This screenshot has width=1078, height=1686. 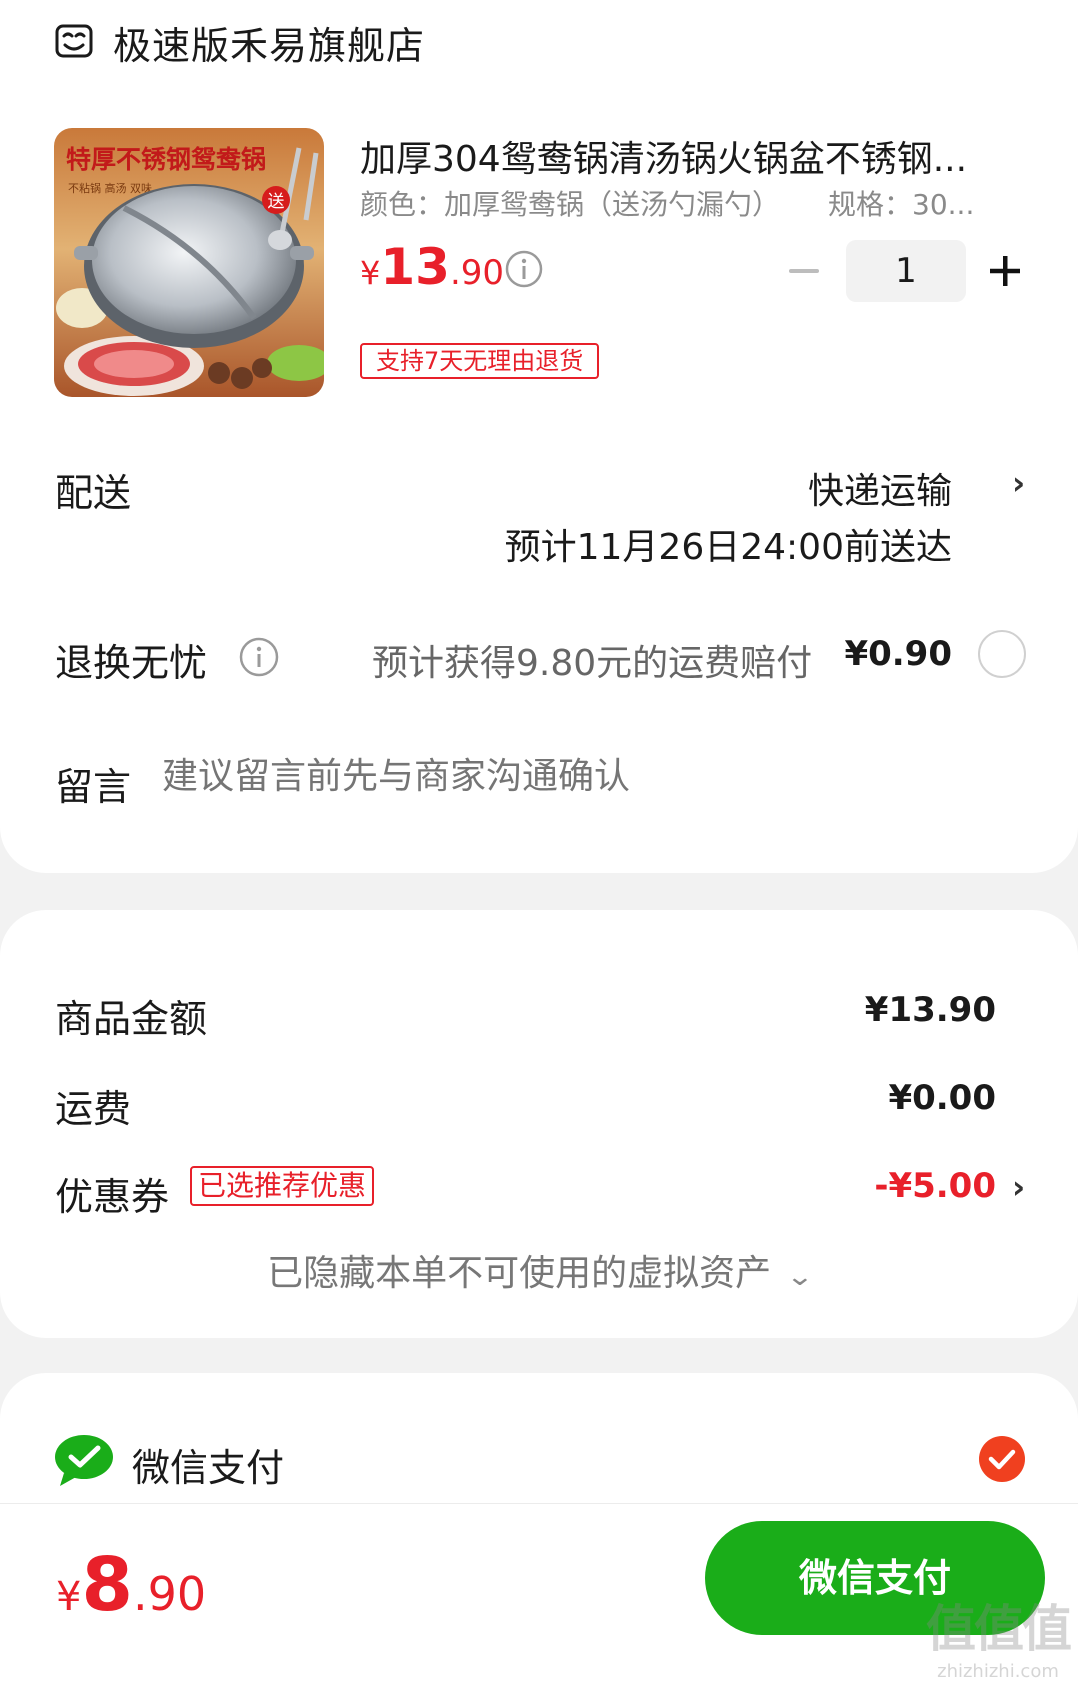 I want to click on total-price: ¥ 8 .90, so click(x=131, y=1585).